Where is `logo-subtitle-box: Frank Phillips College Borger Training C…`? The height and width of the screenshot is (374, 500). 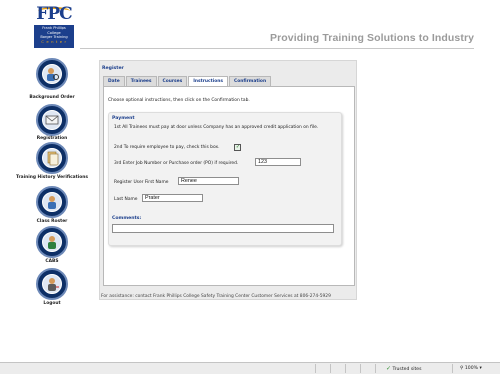 logo-subtitle-box: Frank Phillips College Borger Training C… is located at coordinates (54, 36).